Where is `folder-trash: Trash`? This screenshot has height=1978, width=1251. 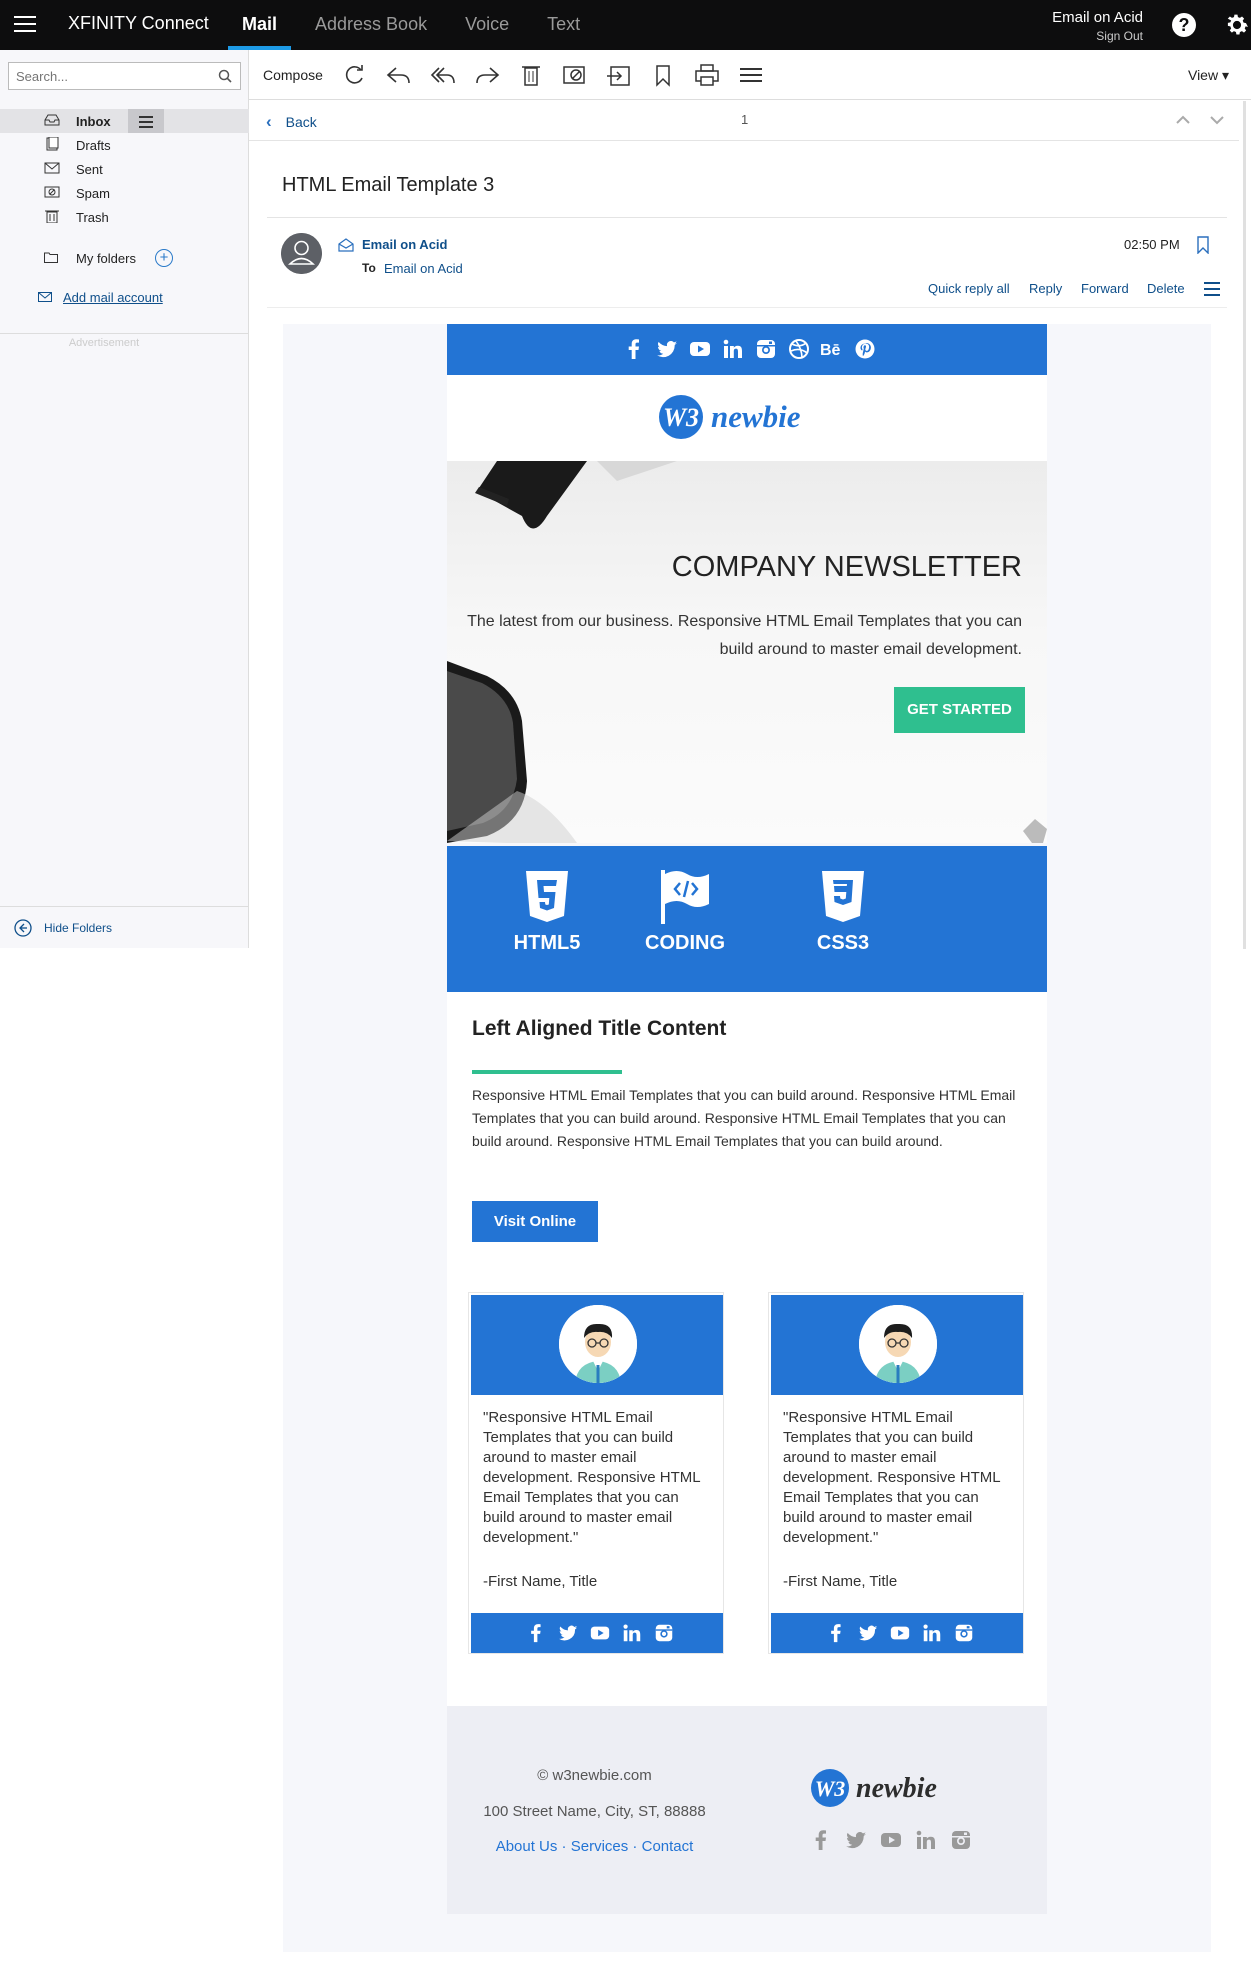
folder-trash: Trash is located at coordinates (124, 217).